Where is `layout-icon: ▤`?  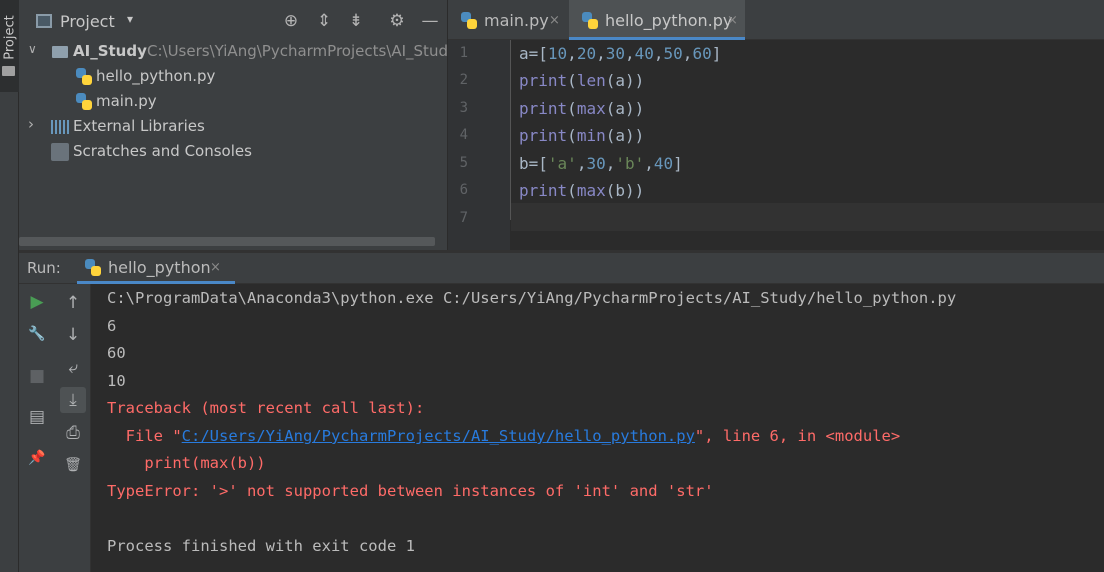
layout-icon: ▤ is located at coordinates (37, 417).